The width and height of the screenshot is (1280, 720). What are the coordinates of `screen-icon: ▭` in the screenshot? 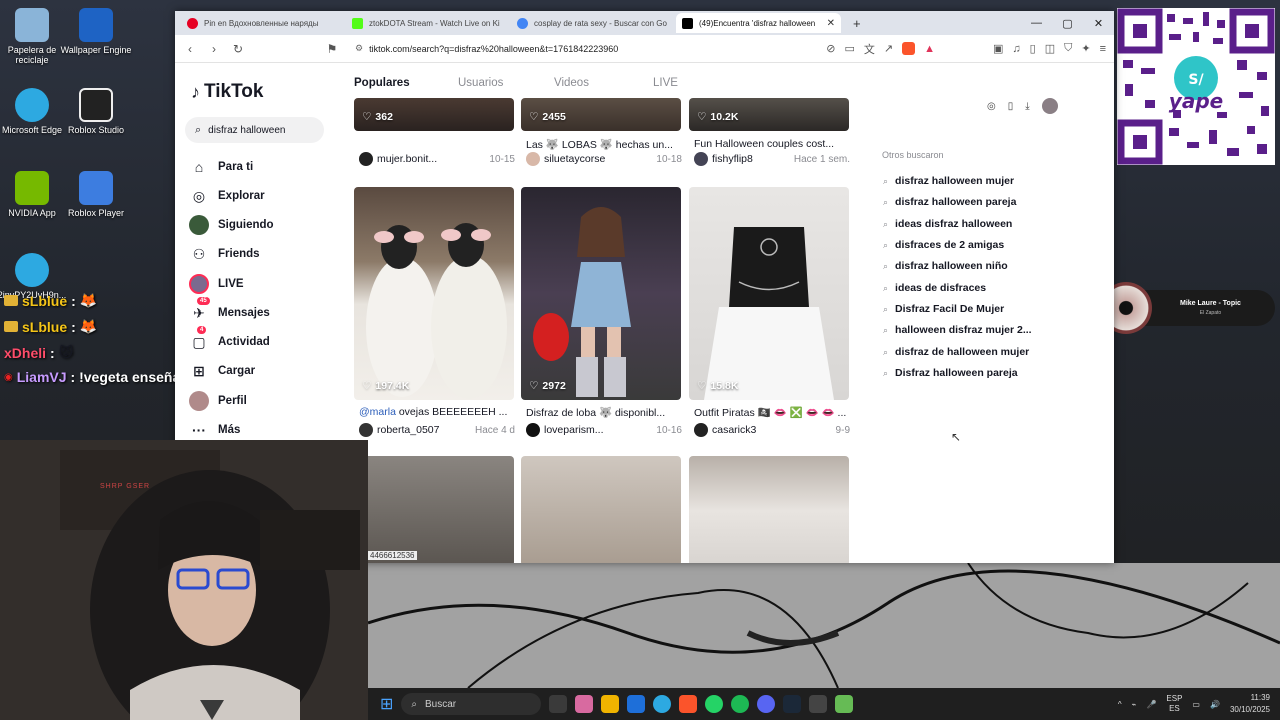 It's located at (849, 48).